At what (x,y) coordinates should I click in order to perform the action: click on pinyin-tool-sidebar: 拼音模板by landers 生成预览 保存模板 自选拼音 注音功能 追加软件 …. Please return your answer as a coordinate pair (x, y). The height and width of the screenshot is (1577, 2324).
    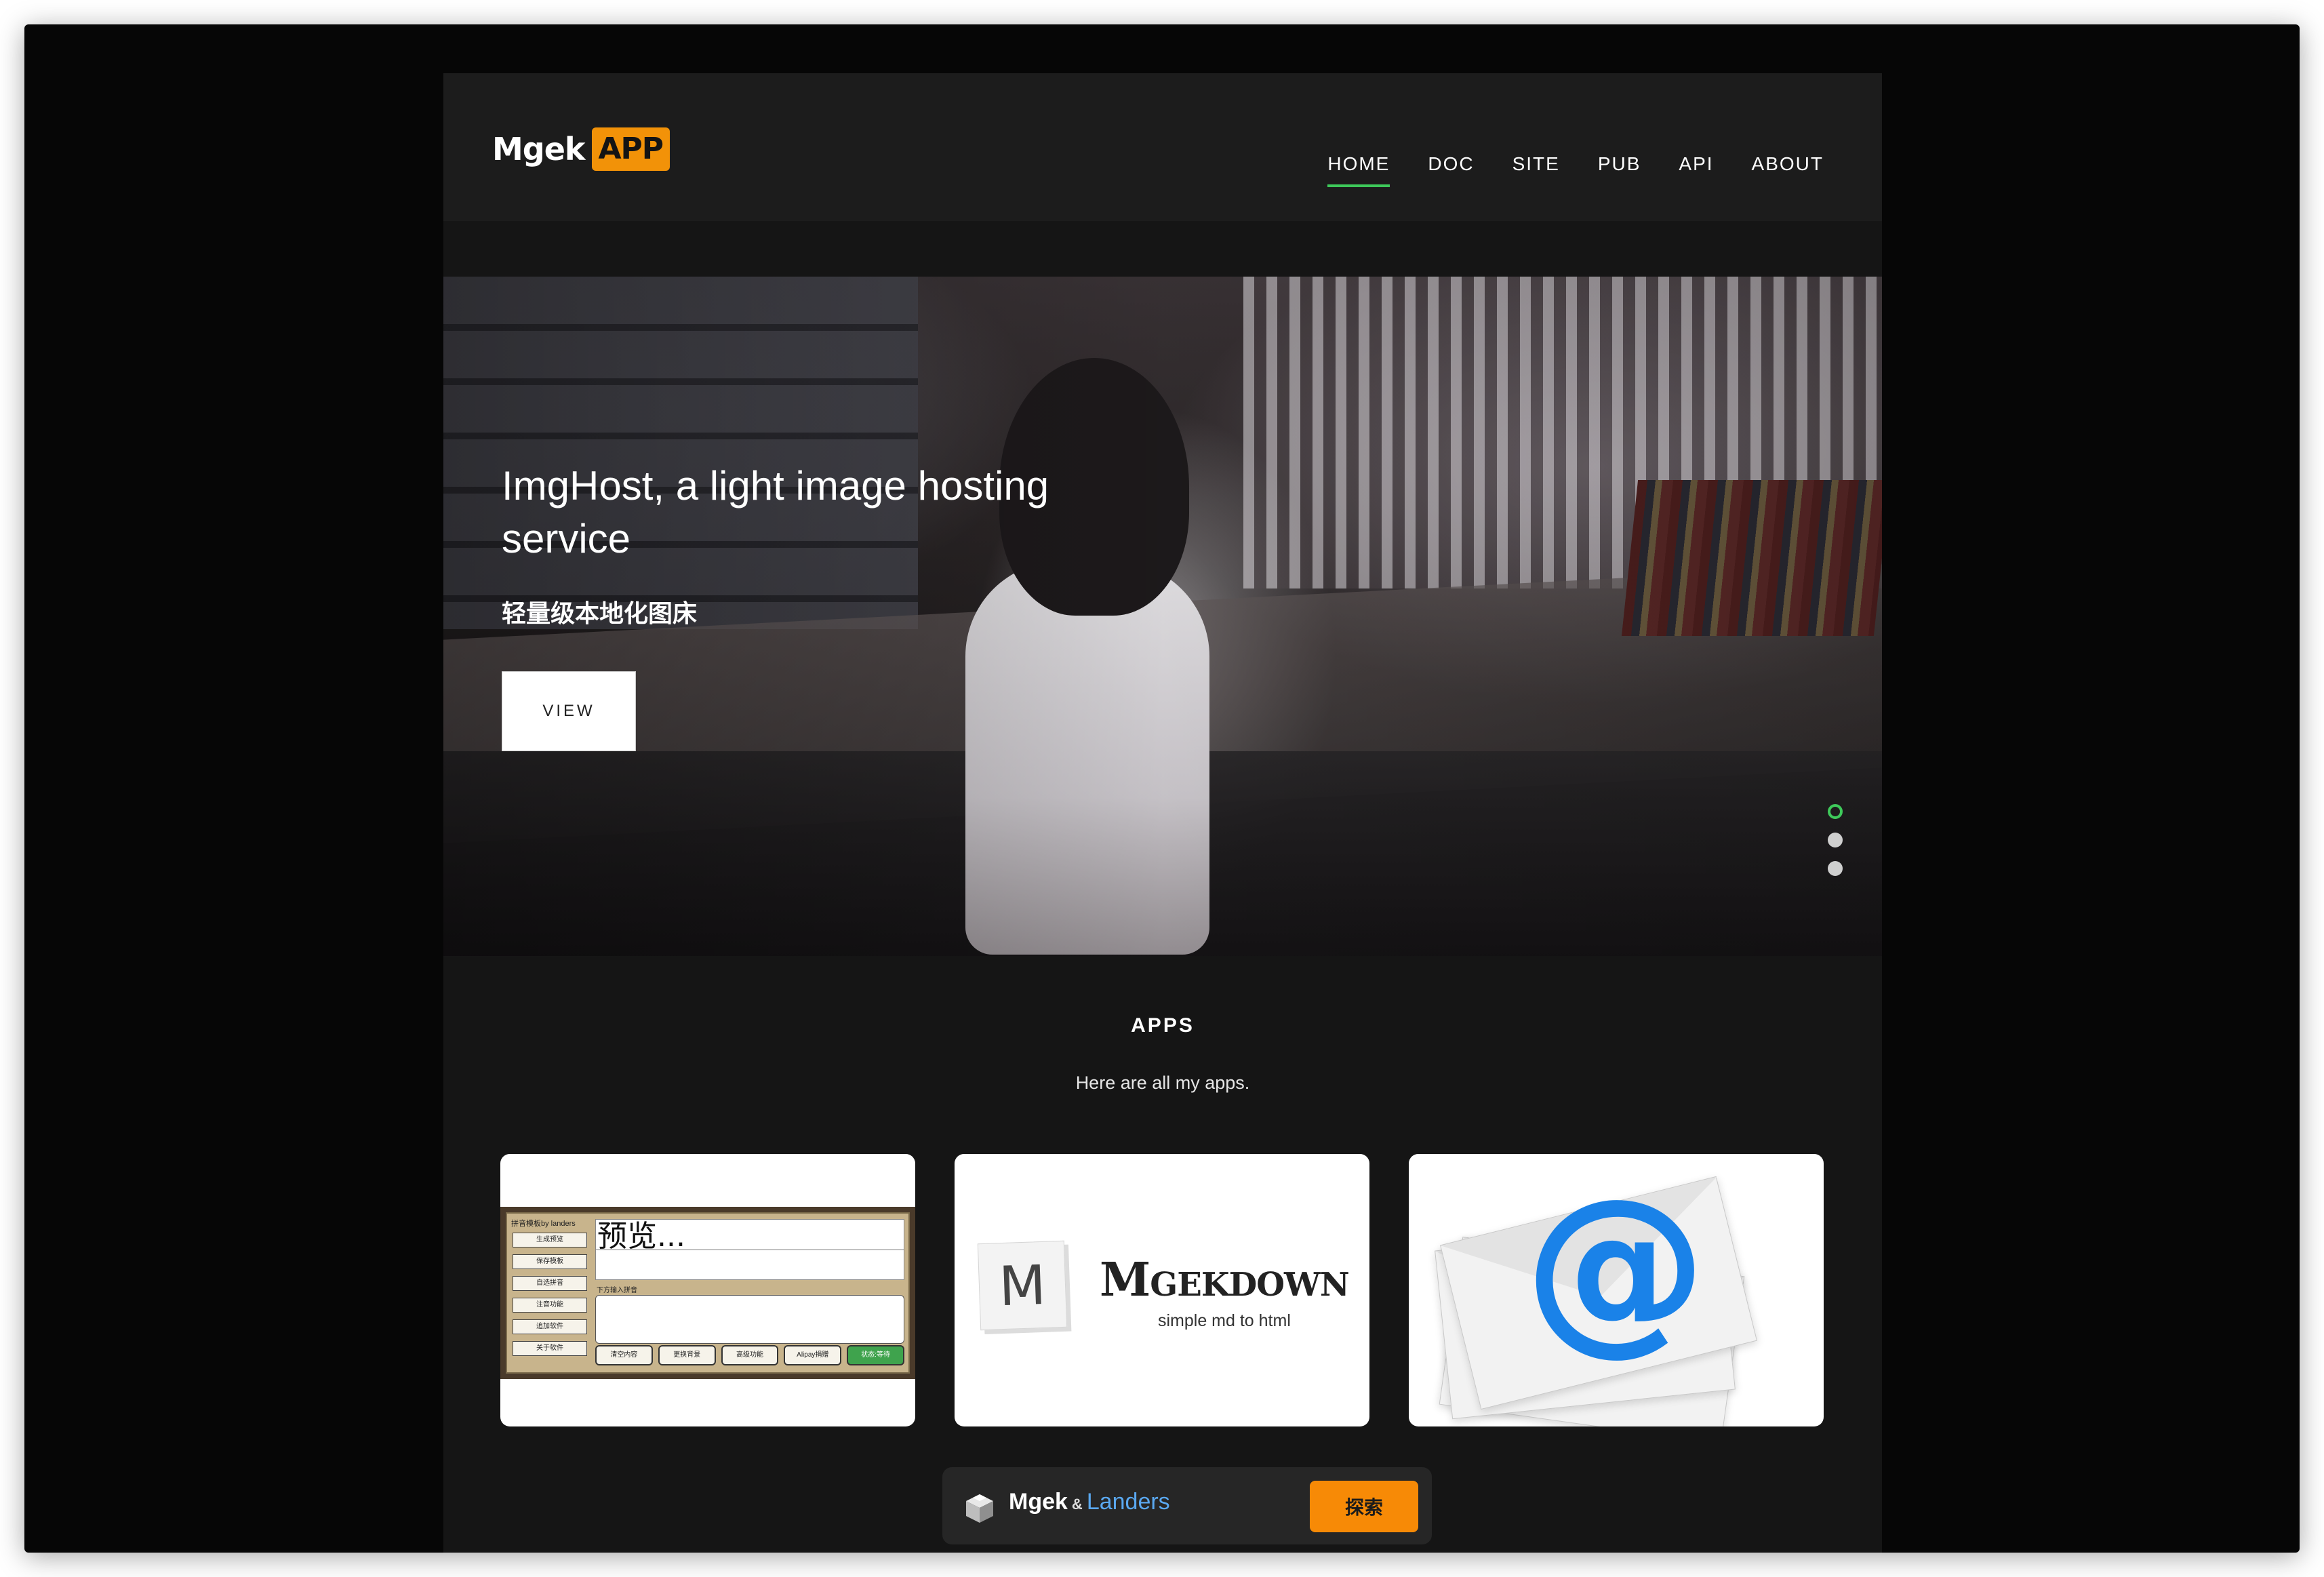
    Looking at the image, I should click on (550, 1293).